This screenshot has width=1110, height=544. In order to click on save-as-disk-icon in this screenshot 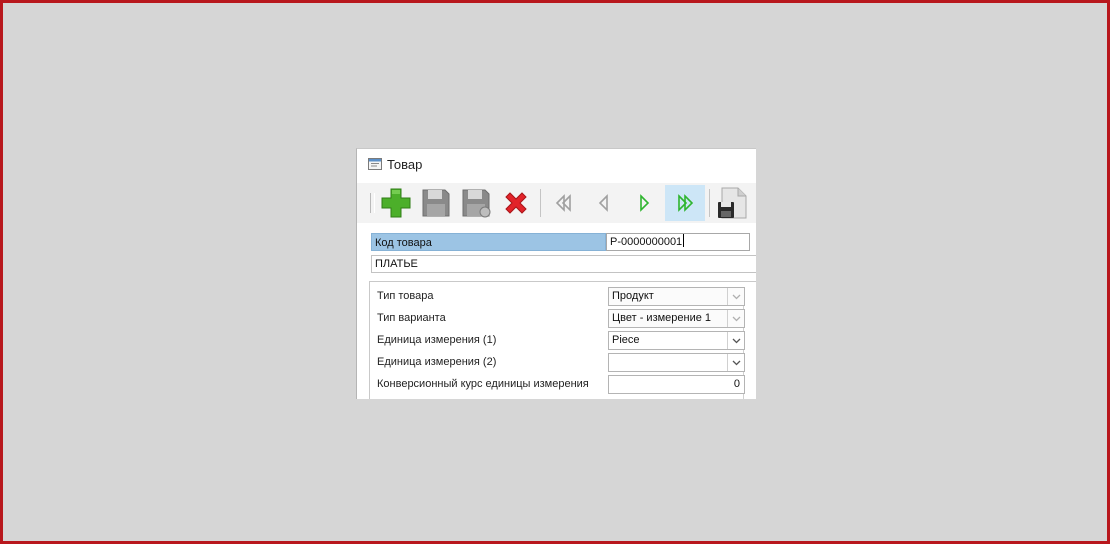, I will do `click(476, 203)`.